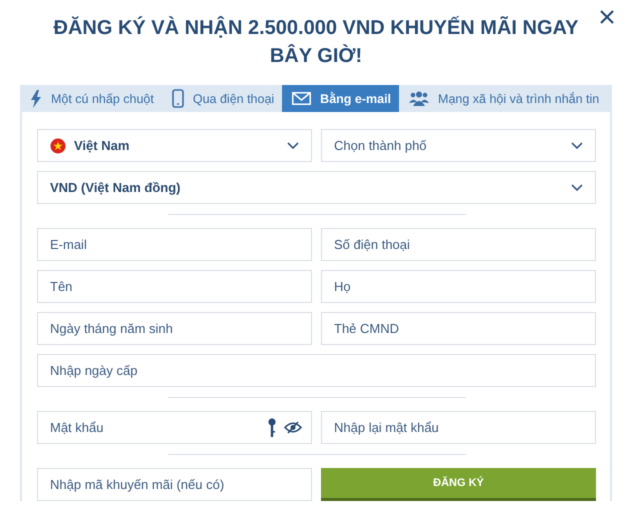 This screenshot has width=632, height=509. I want to click on input-field: Số điện thoại, so click(458, 244).